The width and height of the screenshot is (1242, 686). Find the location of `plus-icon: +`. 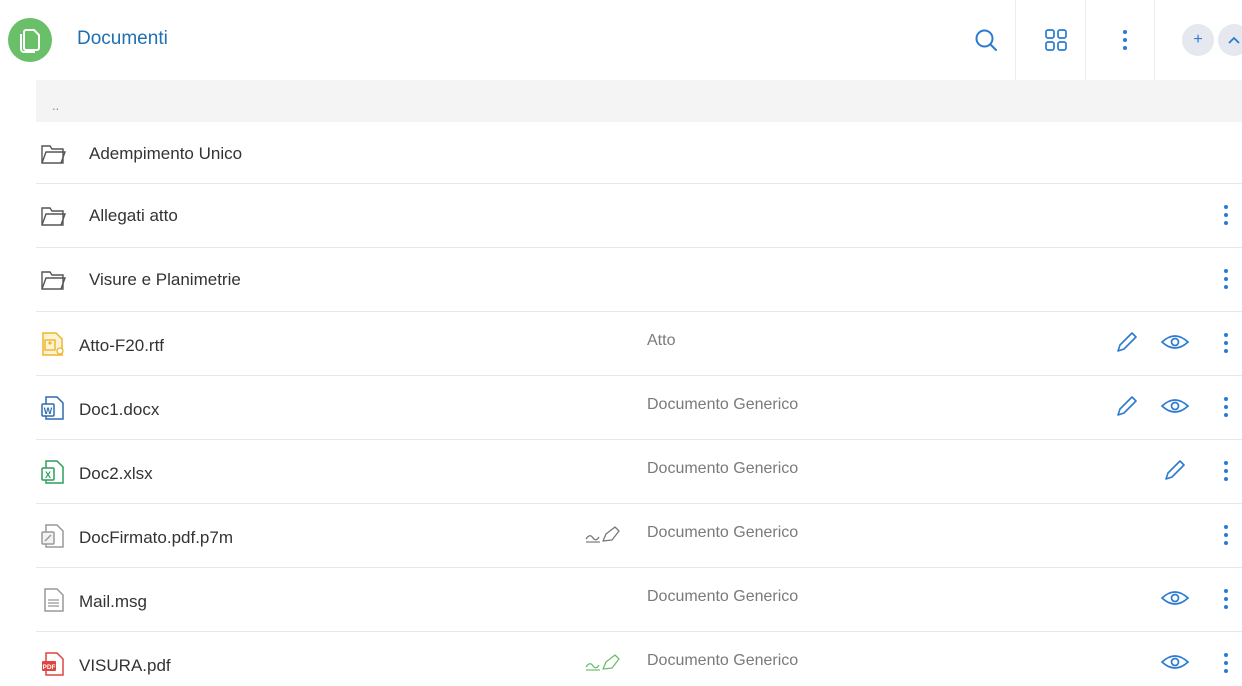

plus-icon: + is located at coordinates (1198, 39).